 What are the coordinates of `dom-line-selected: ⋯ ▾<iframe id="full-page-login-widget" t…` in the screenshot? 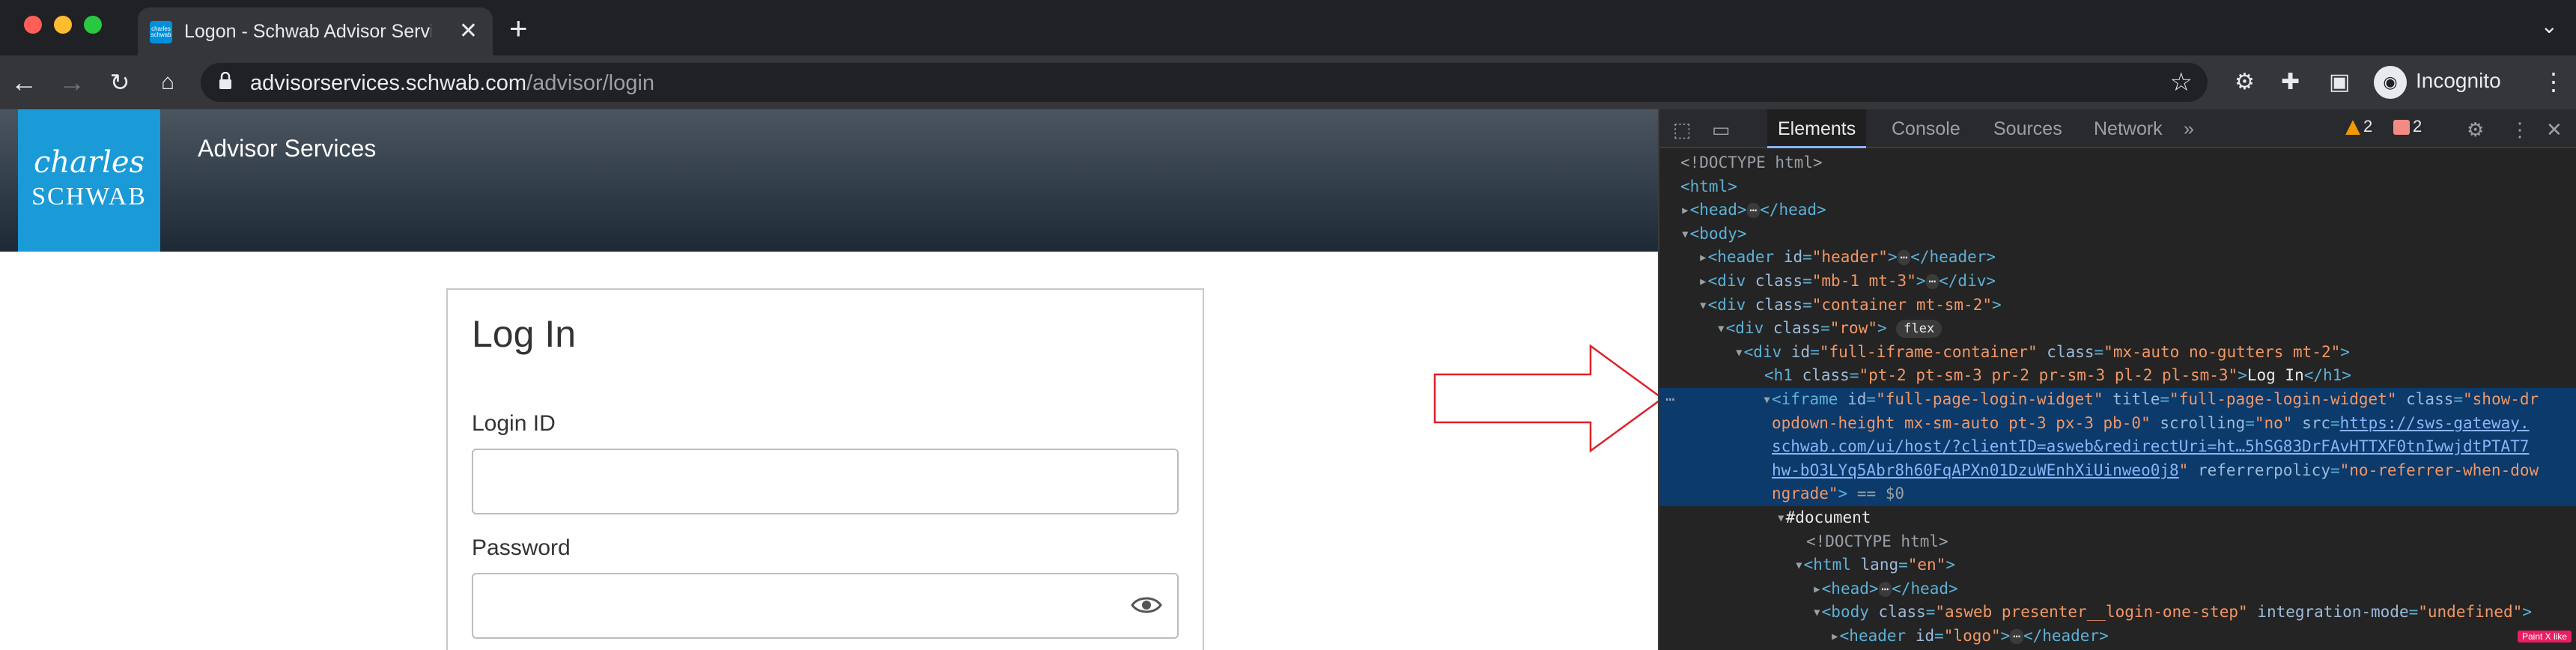 It's located at (2117, 399).